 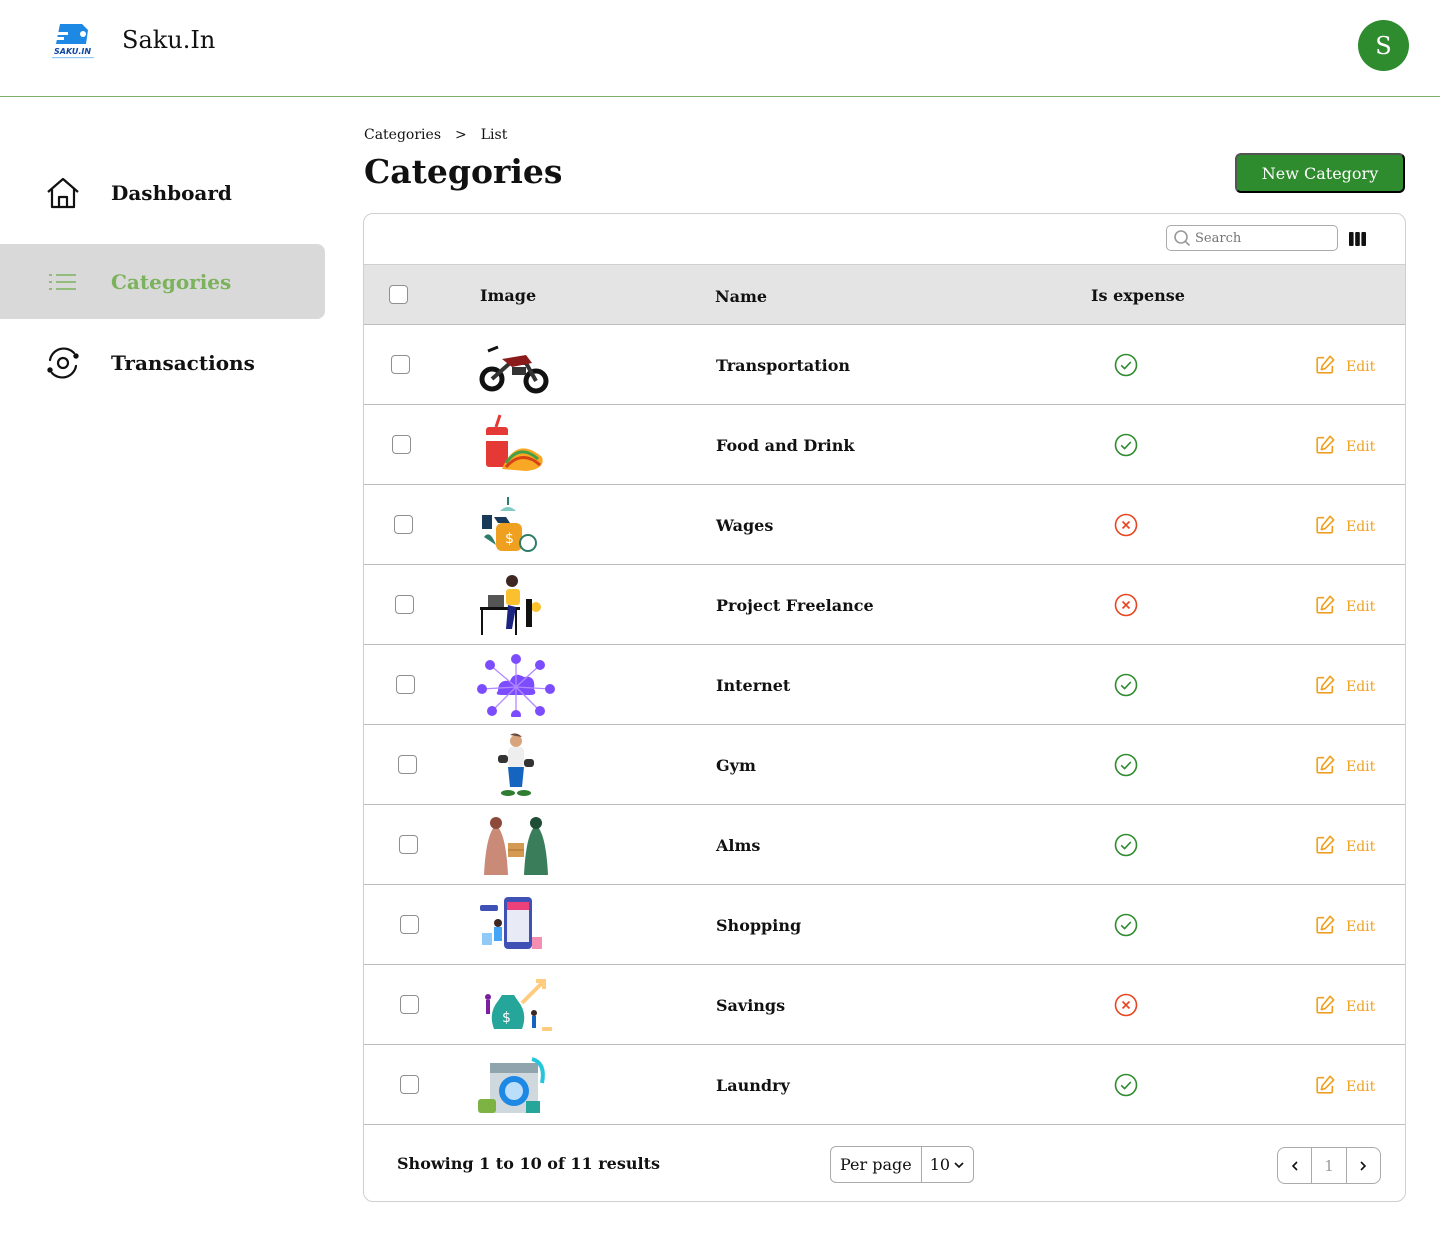 I want to click on next-page-button, so click(x=1363, y=1165).